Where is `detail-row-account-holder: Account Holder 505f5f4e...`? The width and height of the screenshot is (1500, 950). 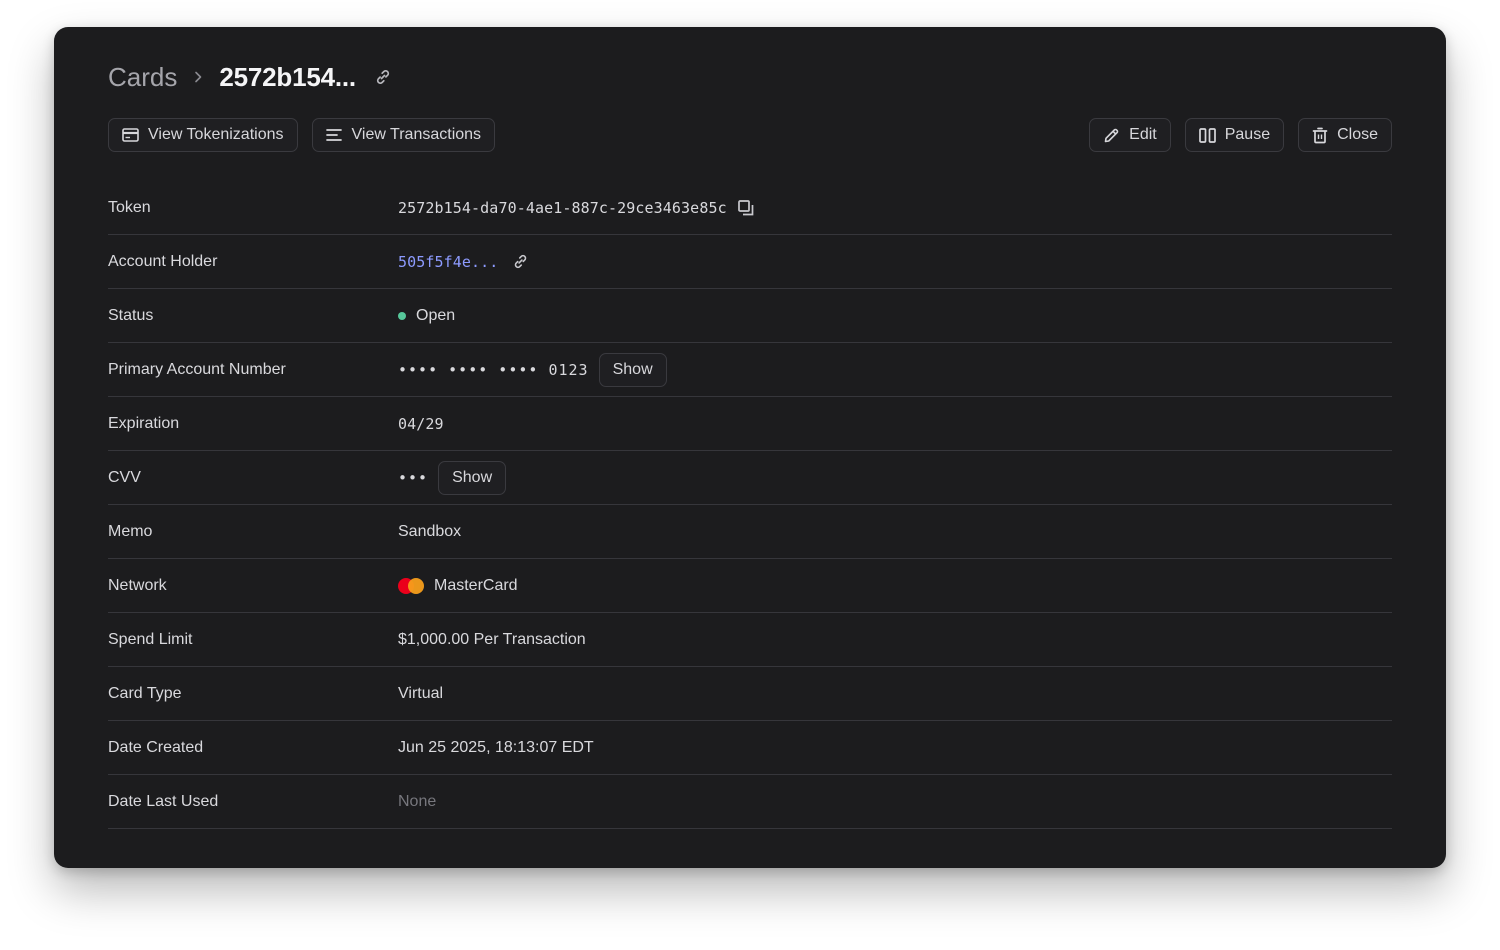
detail-row-account-holder: Account Holder 505f5f4e... is located at coordinates (750, 262).